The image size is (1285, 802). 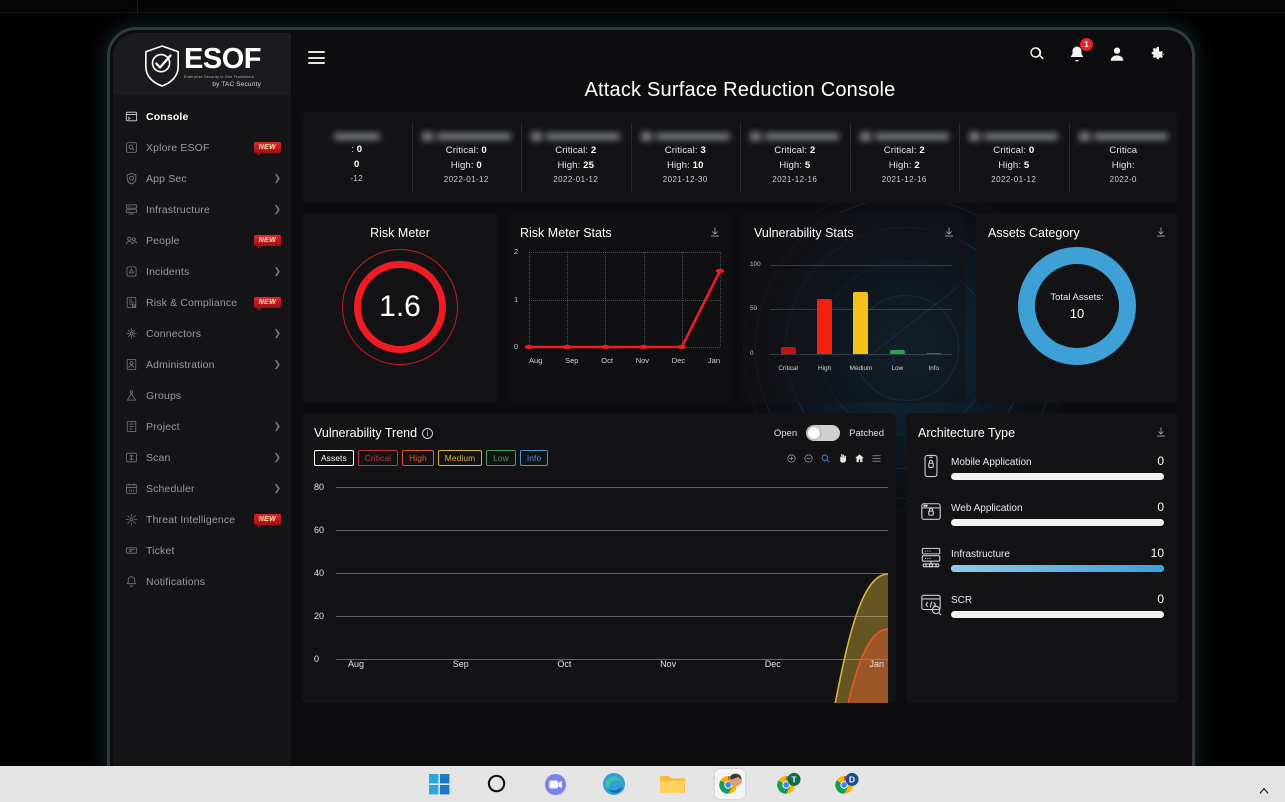 I want to click on stat-card: Critica High: 2022-0, so click(x=1123, y=157).